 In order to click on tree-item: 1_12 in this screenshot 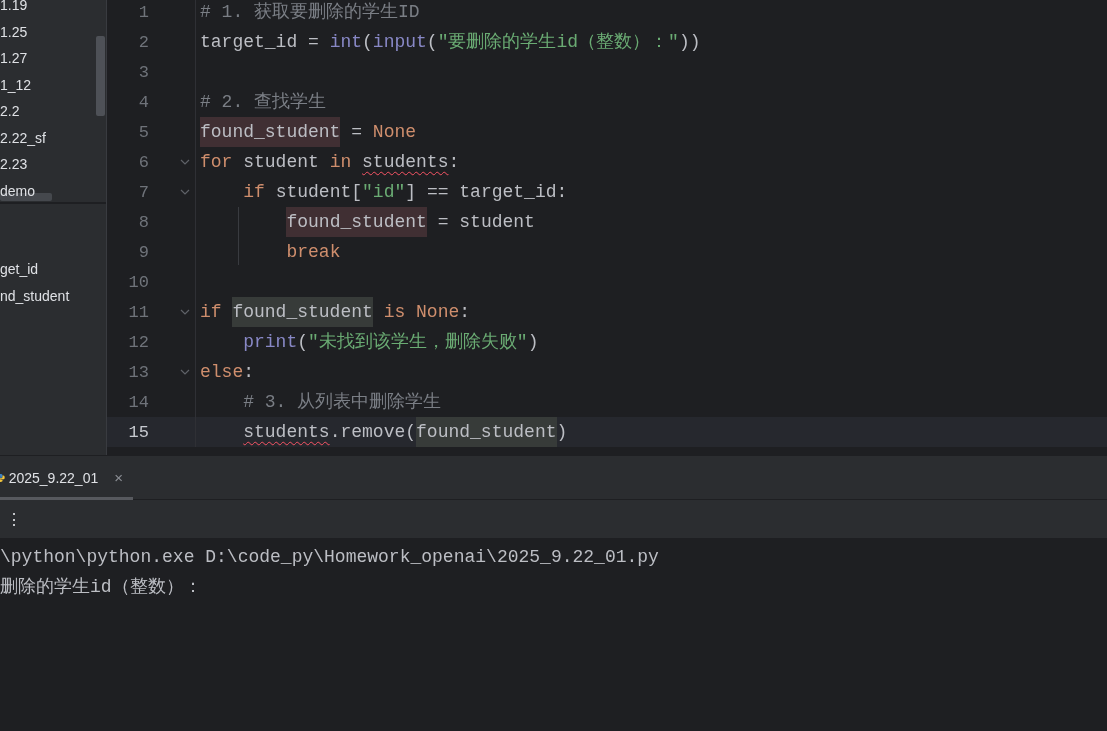, I will do `click(16, 84)`.